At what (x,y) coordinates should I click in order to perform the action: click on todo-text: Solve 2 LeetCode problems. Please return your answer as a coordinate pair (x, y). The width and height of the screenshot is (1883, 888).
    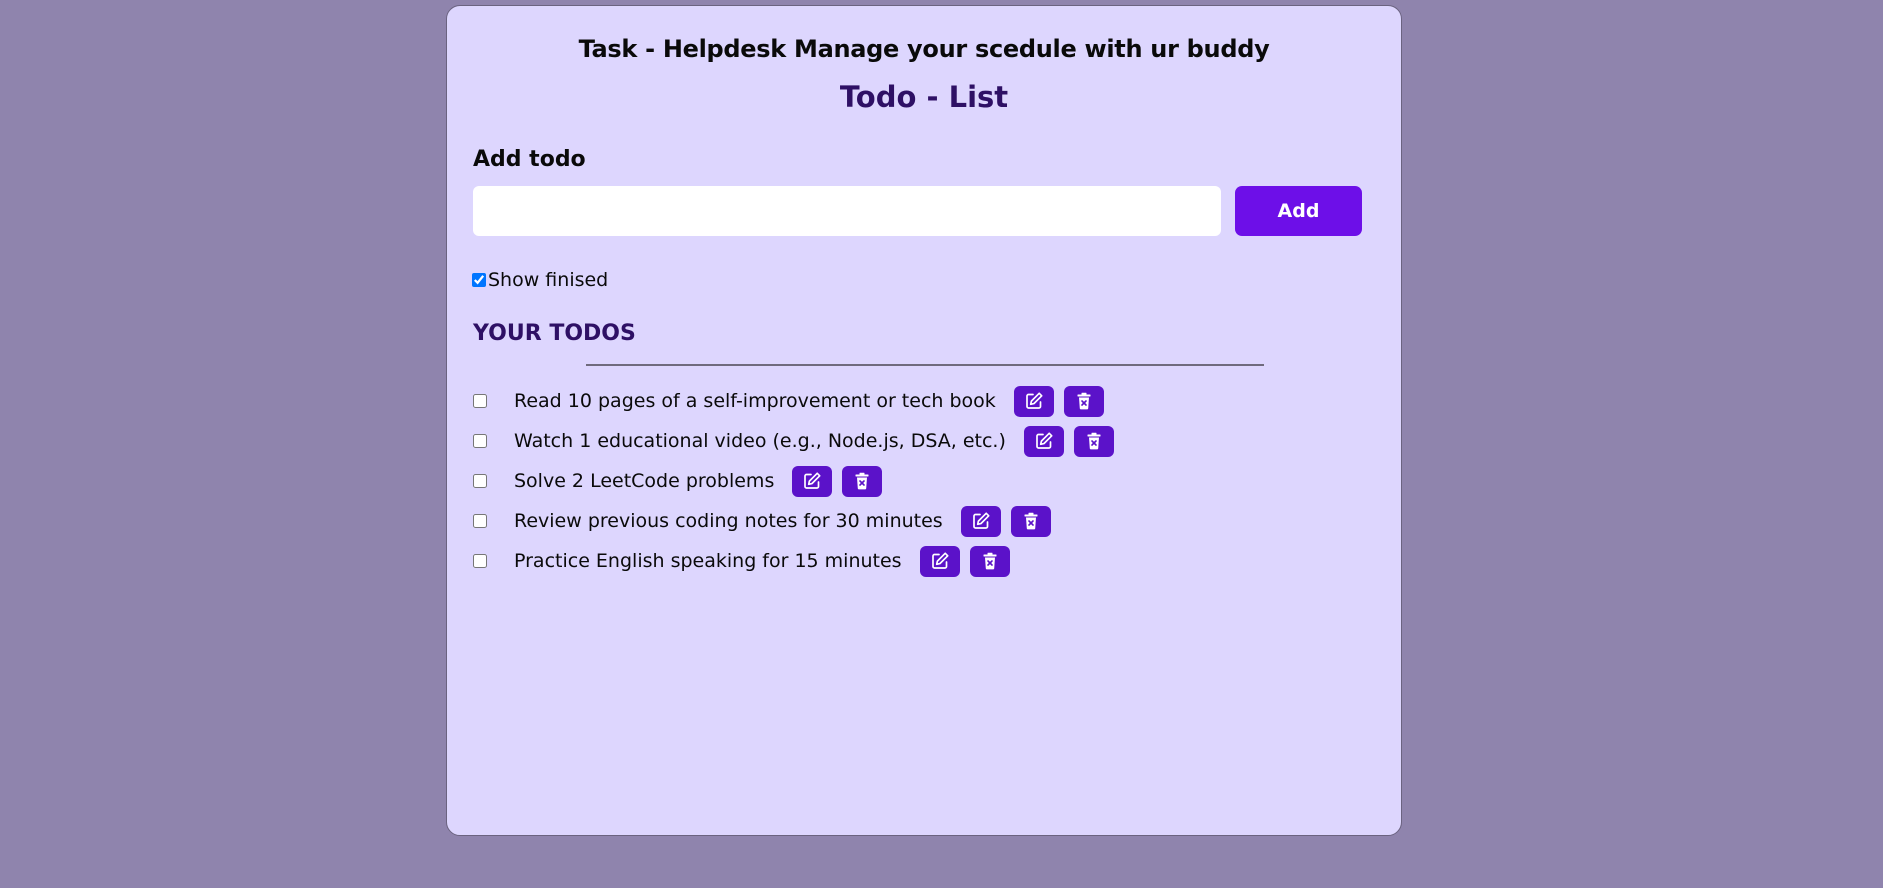
    Looking at the image, I should click on (644, 481).